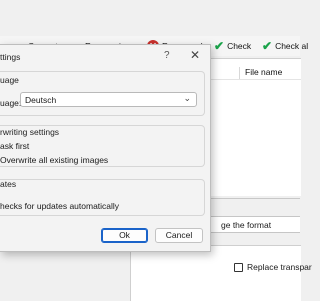  Describe the element at coordinates (54, 160) in the screenshot. I see `overwrite-option-all: Overwrite all existing images` at that location.